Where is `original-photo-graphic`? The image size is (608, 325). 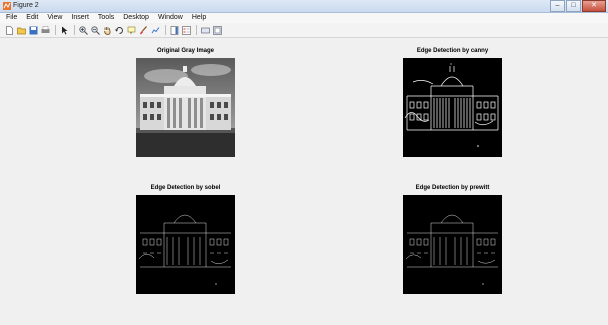 original-photo-graphic is located at coordinates (185, 107).